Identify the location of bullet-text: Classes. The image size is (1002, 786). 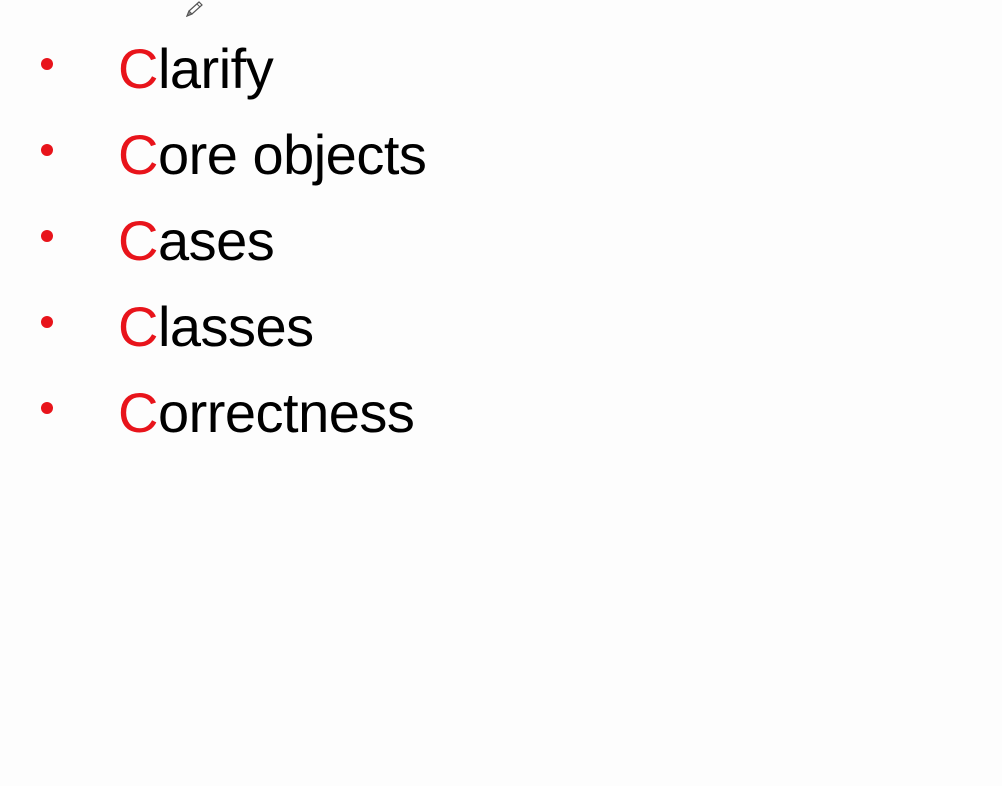
(216, 327).